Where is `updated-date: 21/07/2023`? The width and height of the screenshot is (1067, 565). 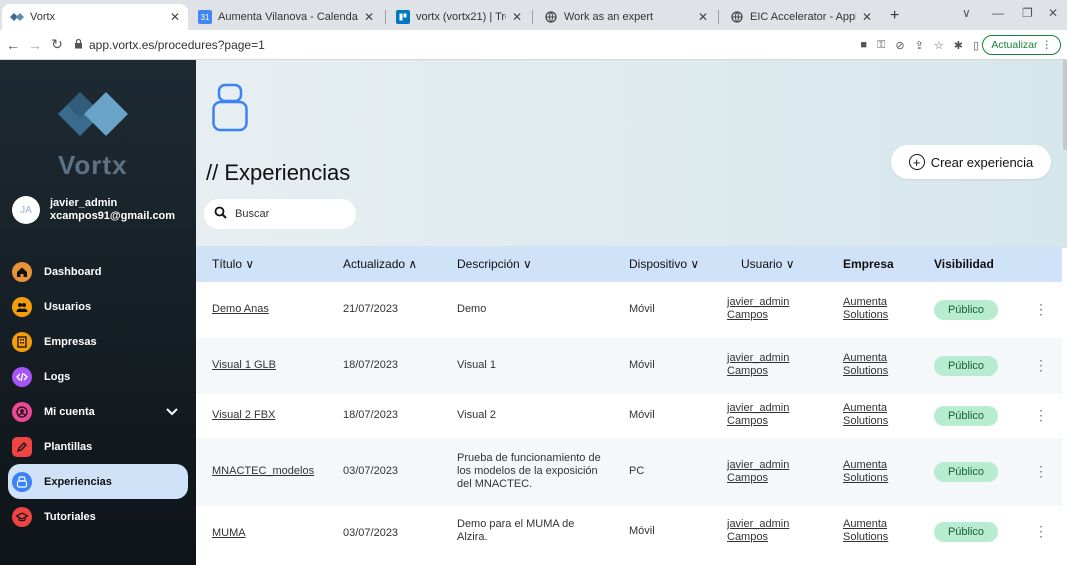
updated-date: 21/07/2023 is located at coordinates (371, 309).